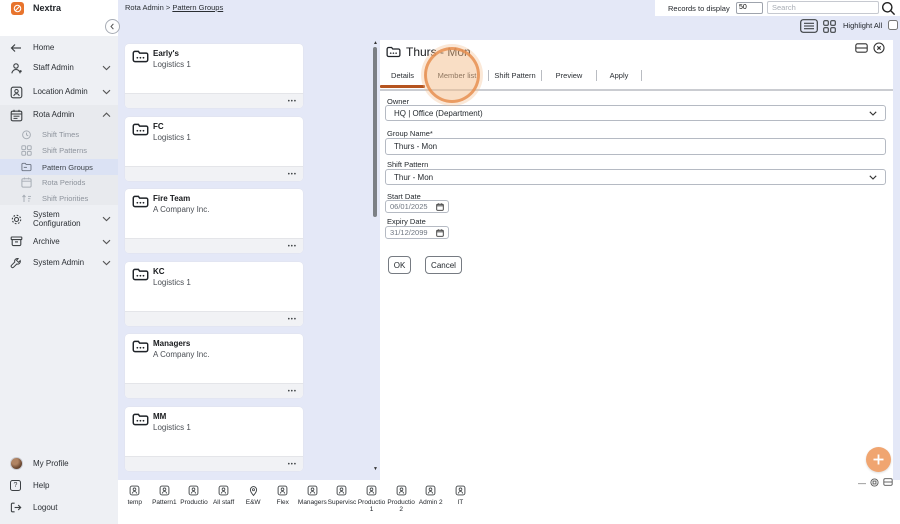  I want to click on owner-select: HQ | Office (Department), so click(635, 113).